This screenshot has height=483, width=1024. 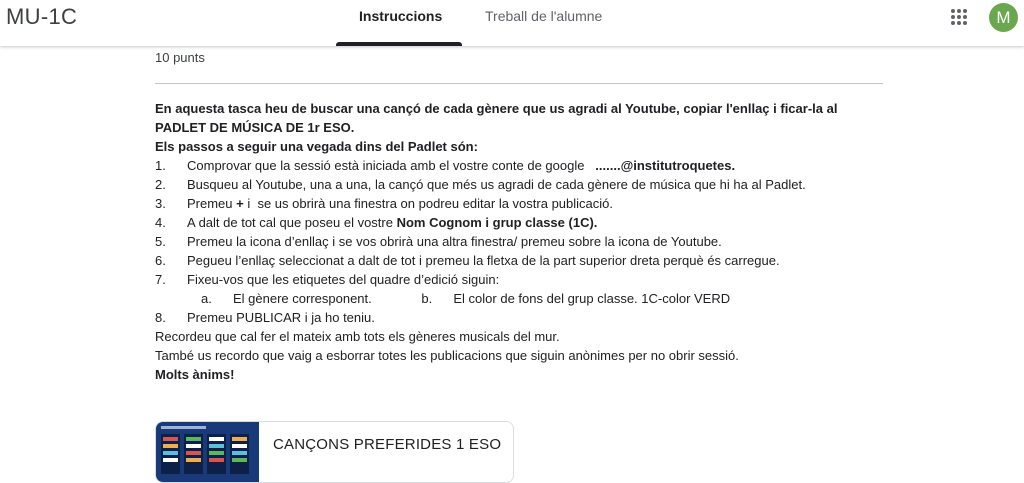 What do you see at coordinates (1003, 17) in the screenshot?
I see `user-avatar: M` at bounding box center [1003, 17].